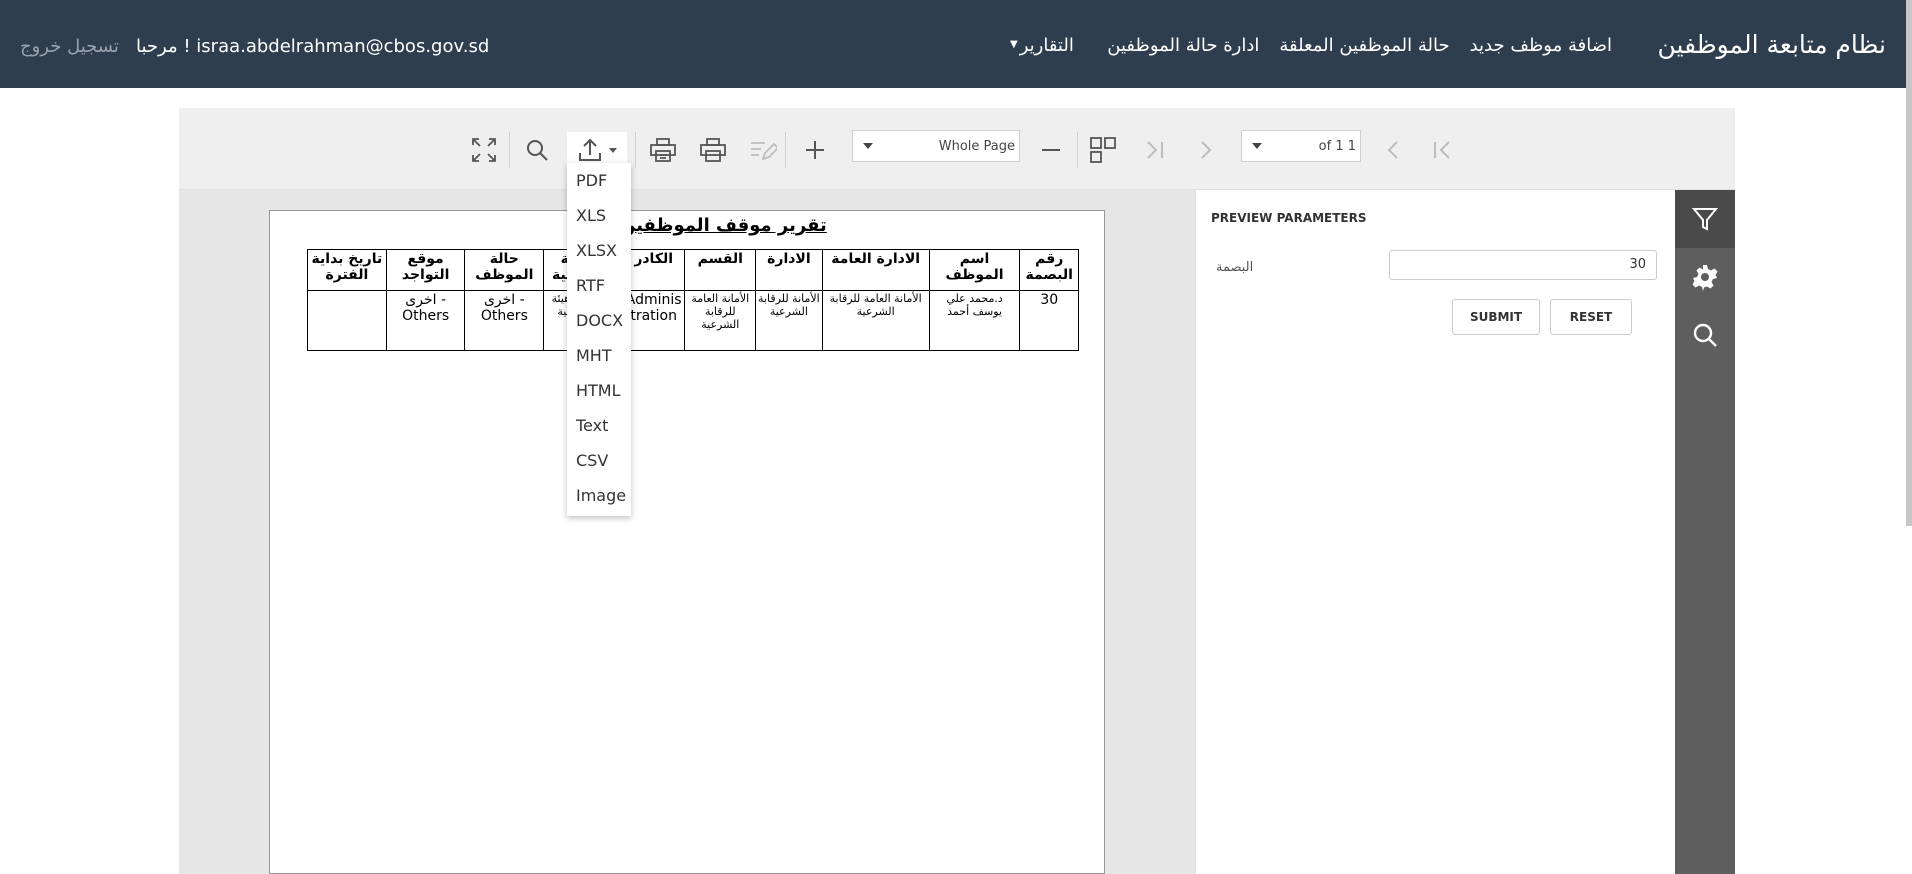  Describe the element at coordinates (1301, 146) in the screenshot. I see `page-select: of 1 1` at that location.